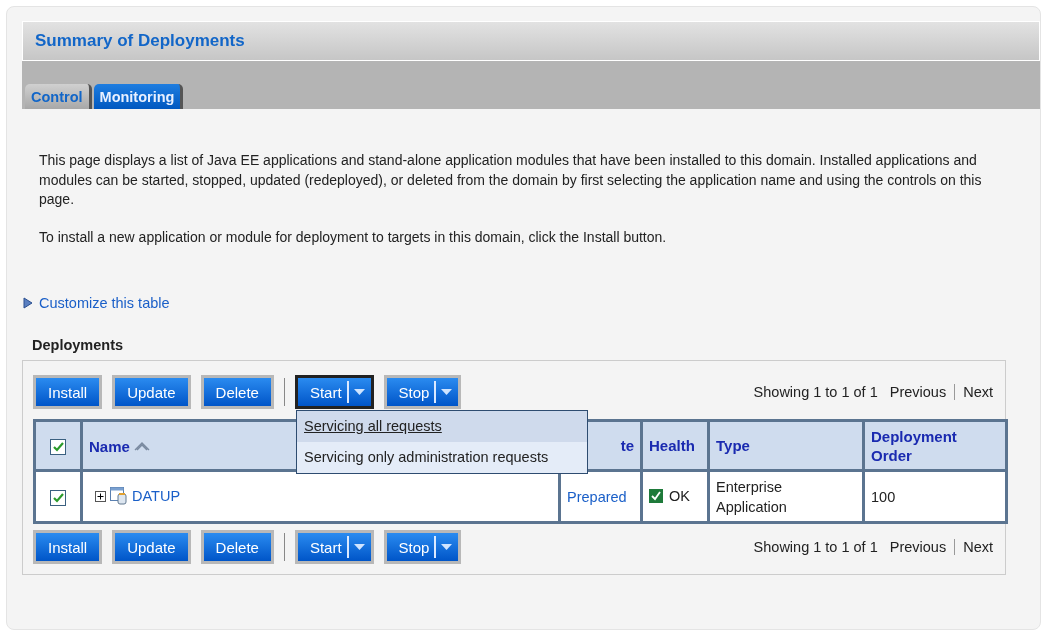 The width and height of the screenshot is (1045, 636). What do you see at coordinates (353, 237) in the screenshot?
I see `intro-paragraph: To install a new application or module for deployment to targets in this domain, click the Install button.` at bounding box center [353, 237].